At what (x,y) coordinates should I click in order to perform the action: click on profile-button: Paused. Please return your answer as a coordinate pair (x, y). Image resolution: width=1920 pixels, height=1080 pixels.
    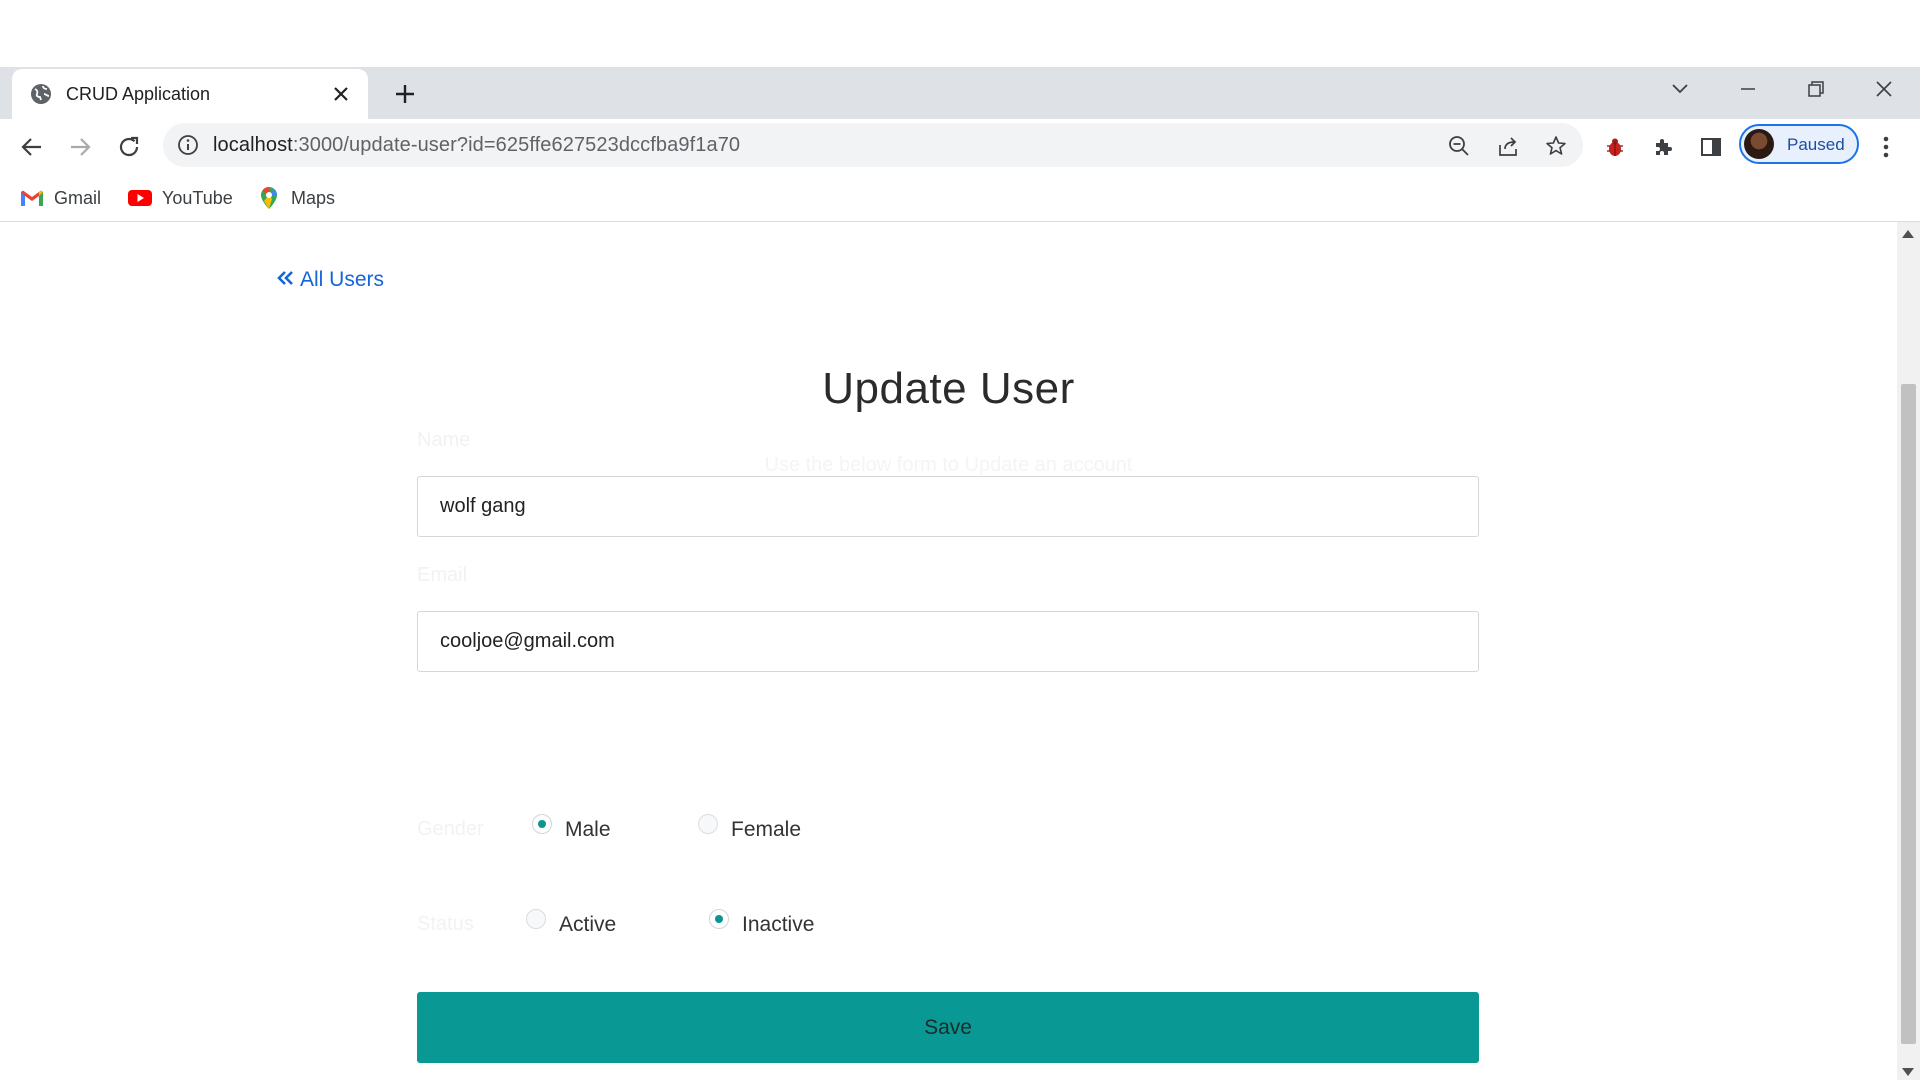
    Looking at the image, I should click on (1799, 144).